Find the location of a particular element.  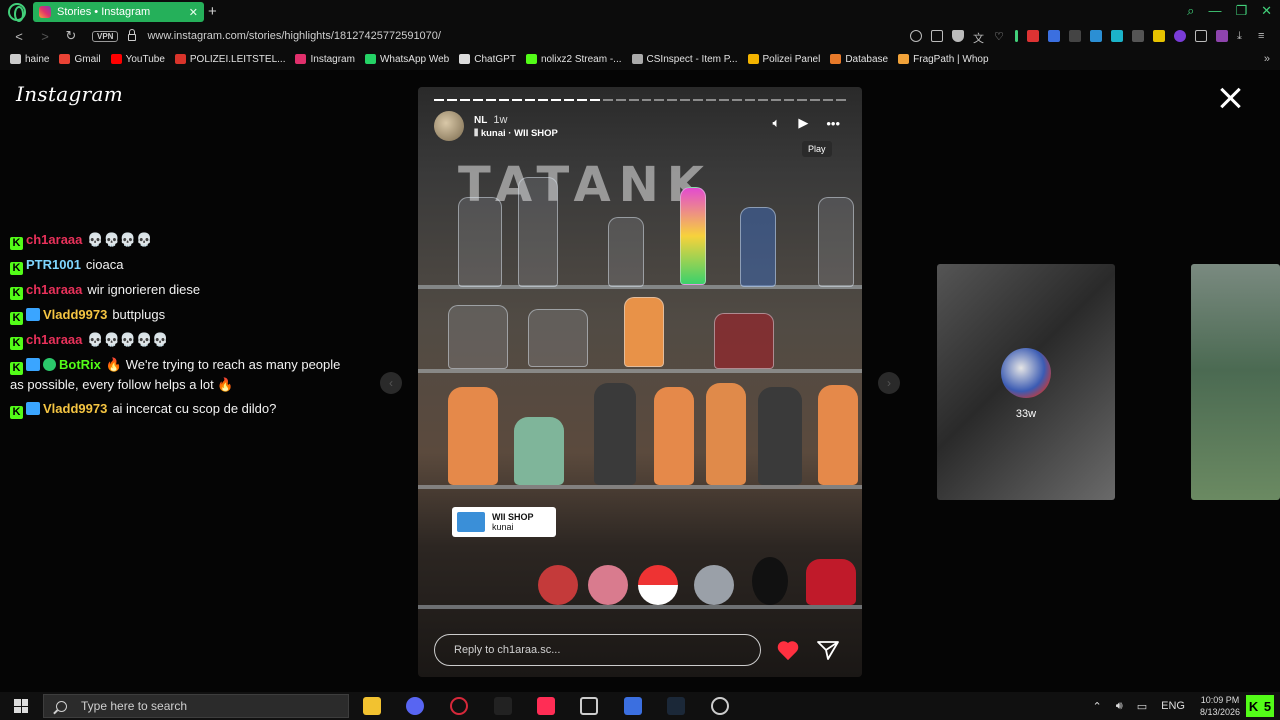

app-red-icon is located at coordinates (720, 706).